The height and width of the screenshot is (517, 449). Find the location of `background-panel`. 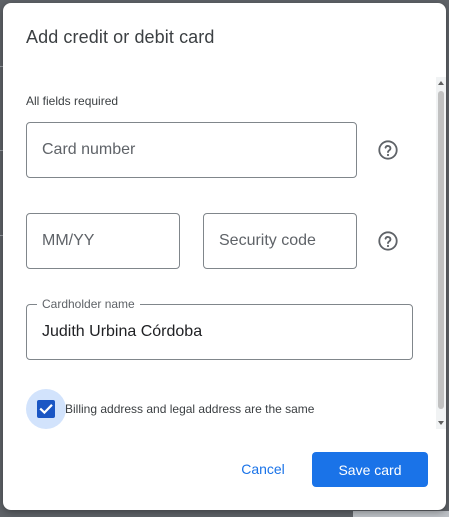

background-panel is located at coordinates (401, 514).